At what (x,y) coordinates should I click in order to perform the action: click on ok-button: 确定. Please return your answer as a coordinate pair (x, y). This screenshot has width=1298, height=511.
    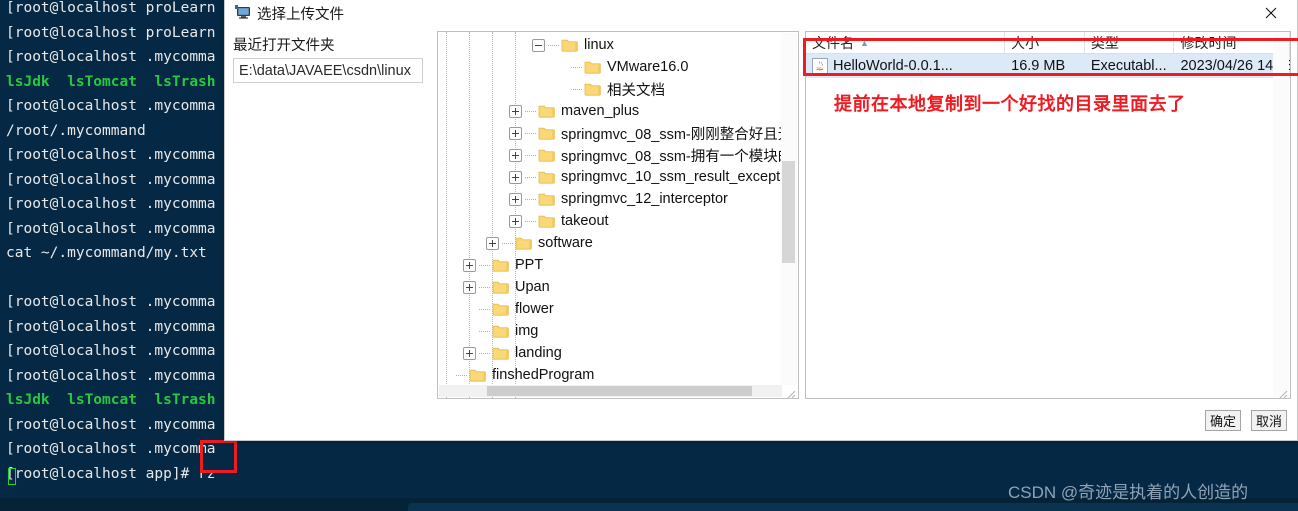
    Looking at the image, I should click on (1223, 420).